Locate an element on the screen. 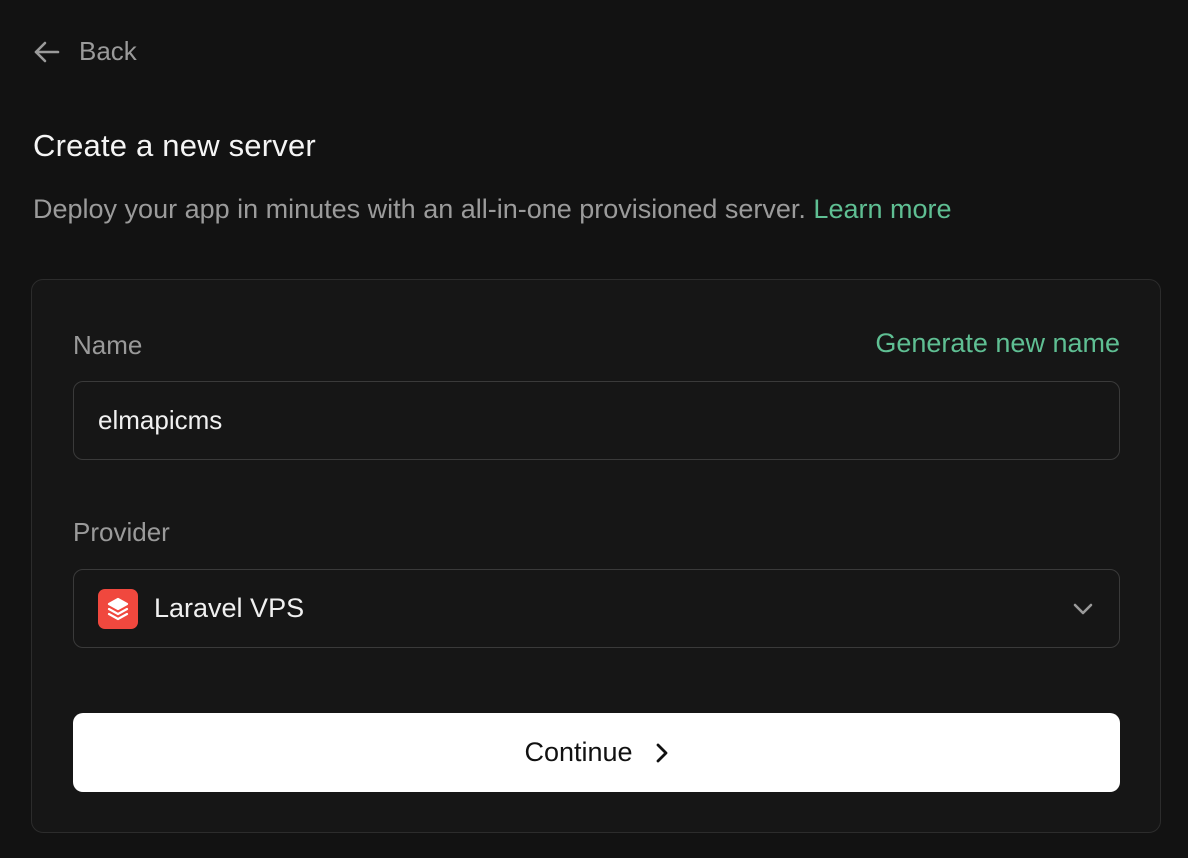 Image resolution: width=1188 pixels, height=858 pixels. name-input is located at coordinates (596, 420).